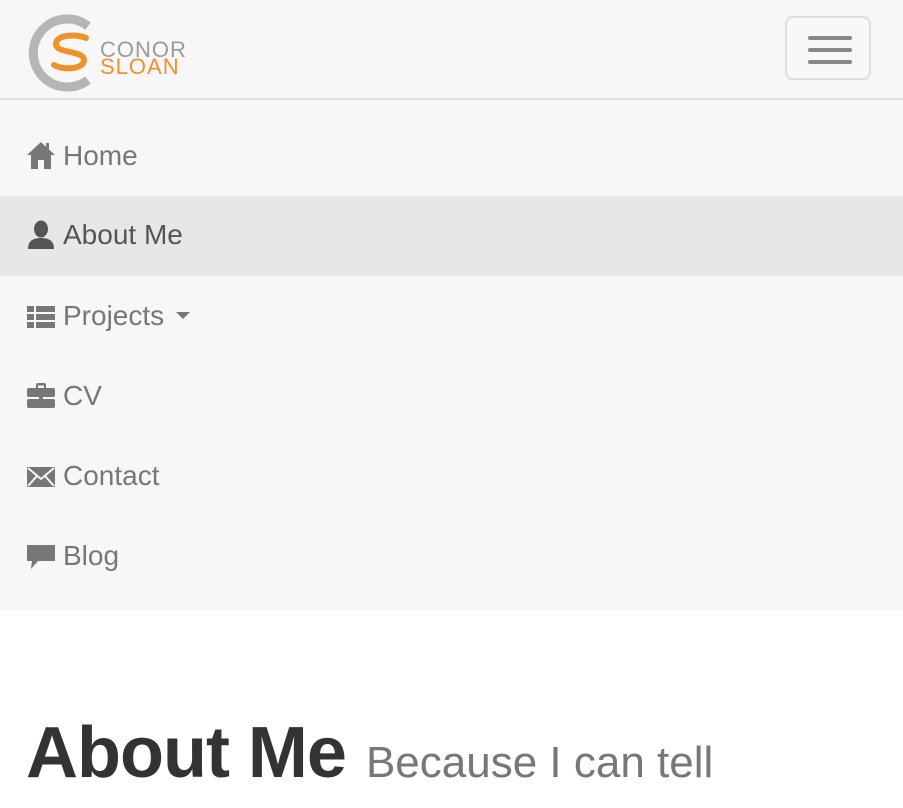 The image size is (903, 808). What do you see at coordinates (451, 477) in the screenshot?
I see `nav-item-contact: Contact` at bounding box center [451, 477].